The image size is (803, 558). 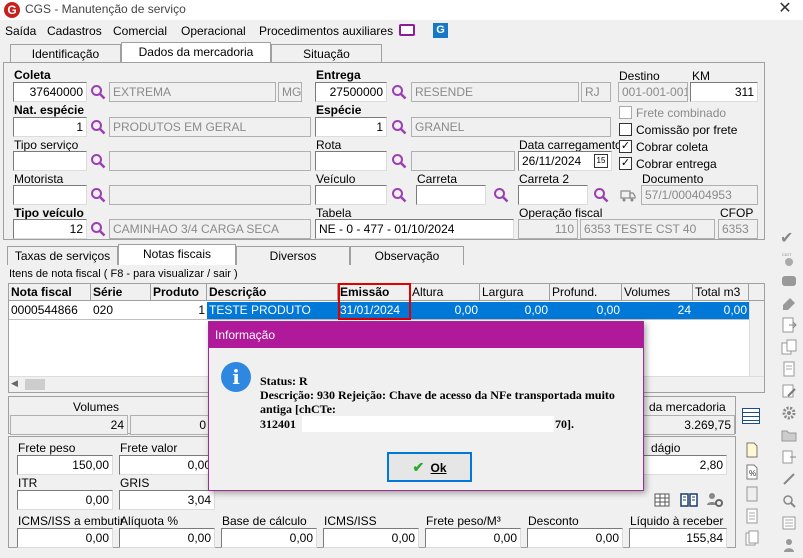 I want to click on tab-dados-mercadoria: Dados da mercadoria, so click(x=196, y=52).